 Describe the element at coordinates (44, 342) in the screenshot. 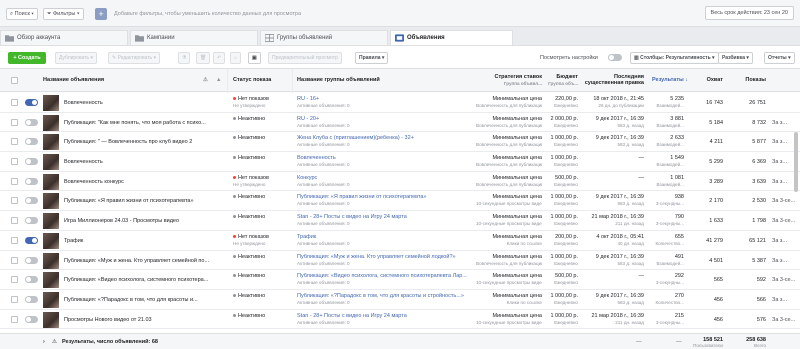

I see `summary-expand-icon: ›` at that location.